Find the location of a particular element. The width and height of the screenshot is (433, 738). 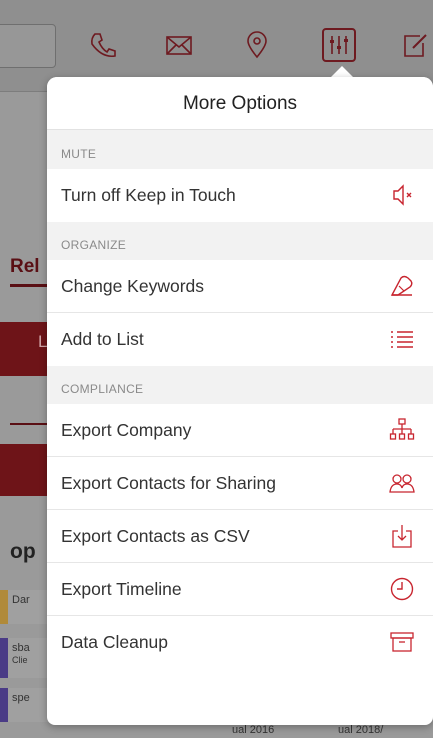

background-divider is located at coordinates (30, 424).